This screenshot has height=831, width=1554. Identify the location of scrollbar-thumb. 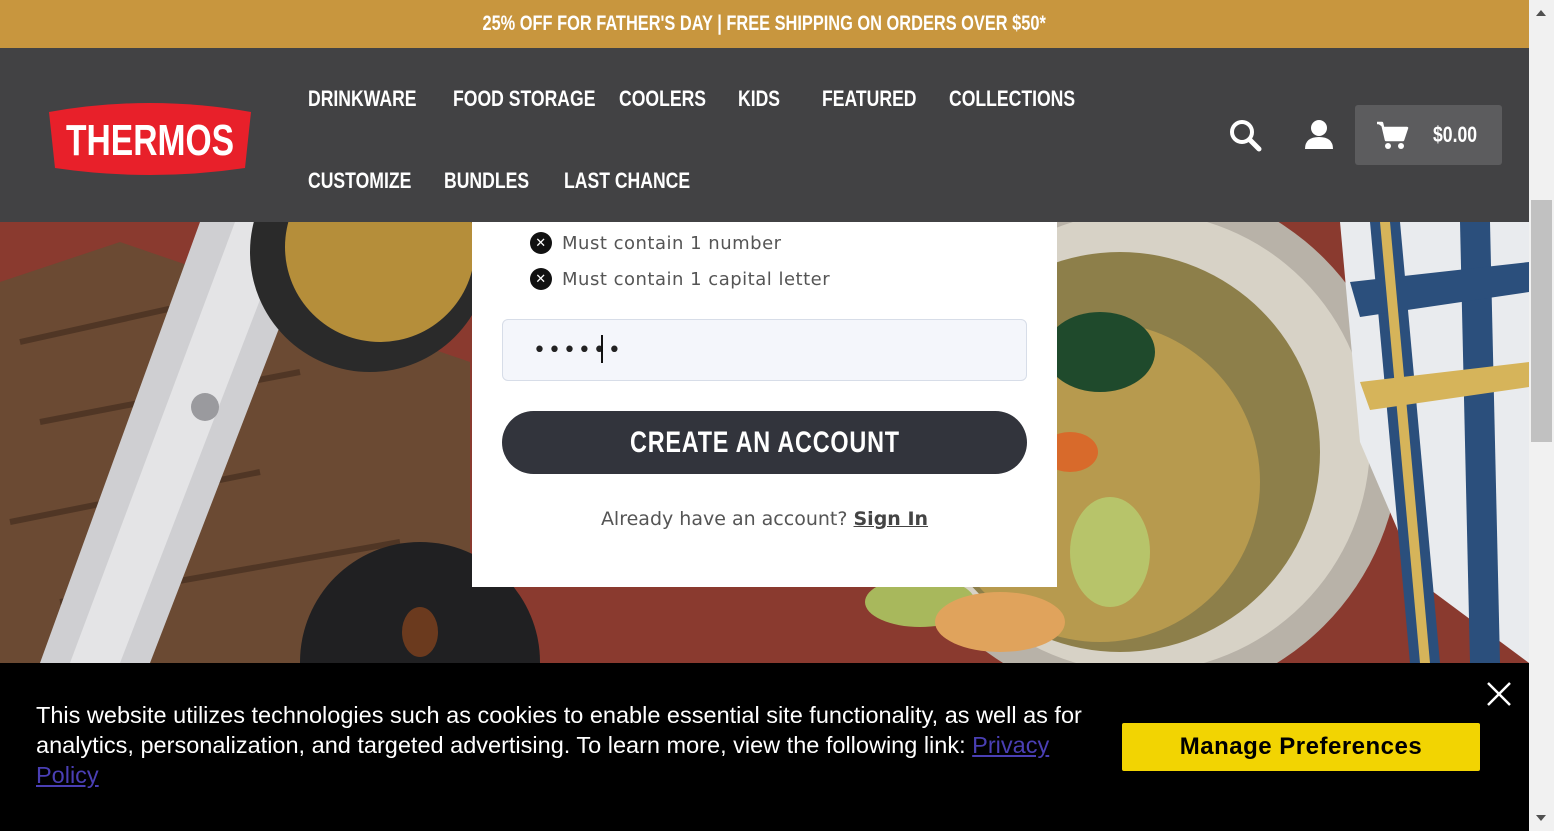
(1541, 321).